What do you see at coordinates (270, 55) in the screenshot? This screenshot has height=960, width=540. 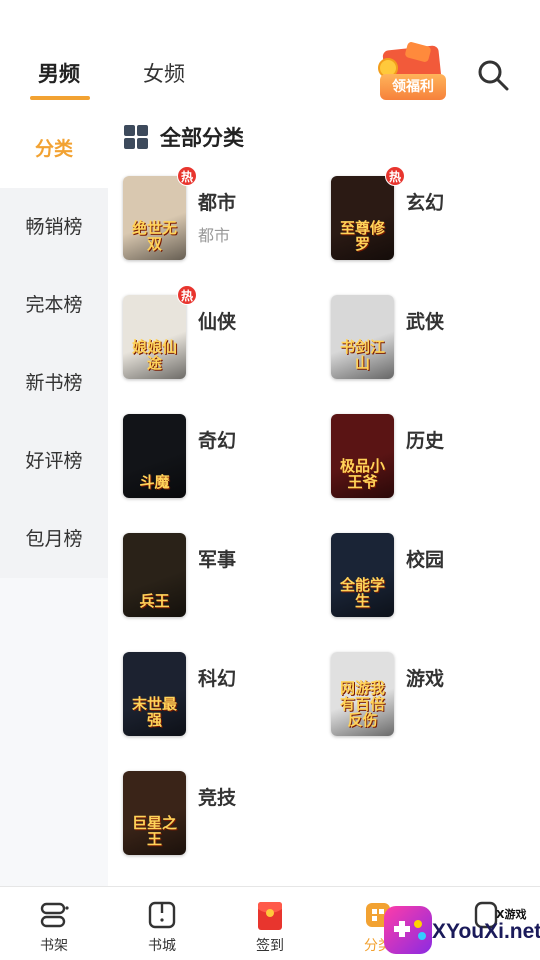 I see `top-header: 男频 女频 领福利` at bounding box center [270, 55].